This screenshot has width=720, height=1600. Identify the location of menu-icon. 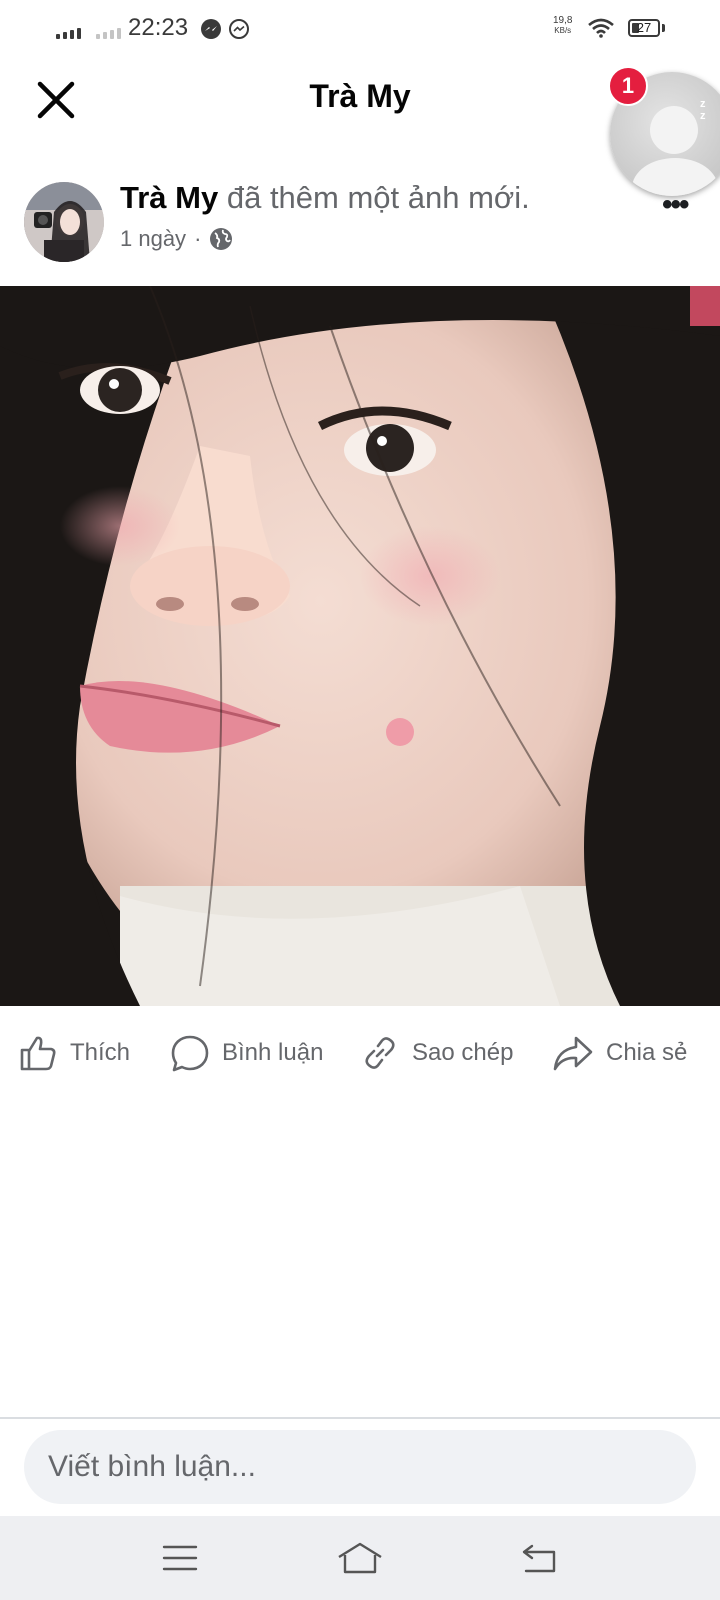
(180, 1558).